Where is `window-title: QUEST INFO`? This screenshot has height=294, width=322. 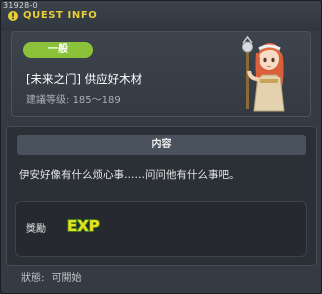 window-title: QUEST INFO is located at coordinates (60, 15).